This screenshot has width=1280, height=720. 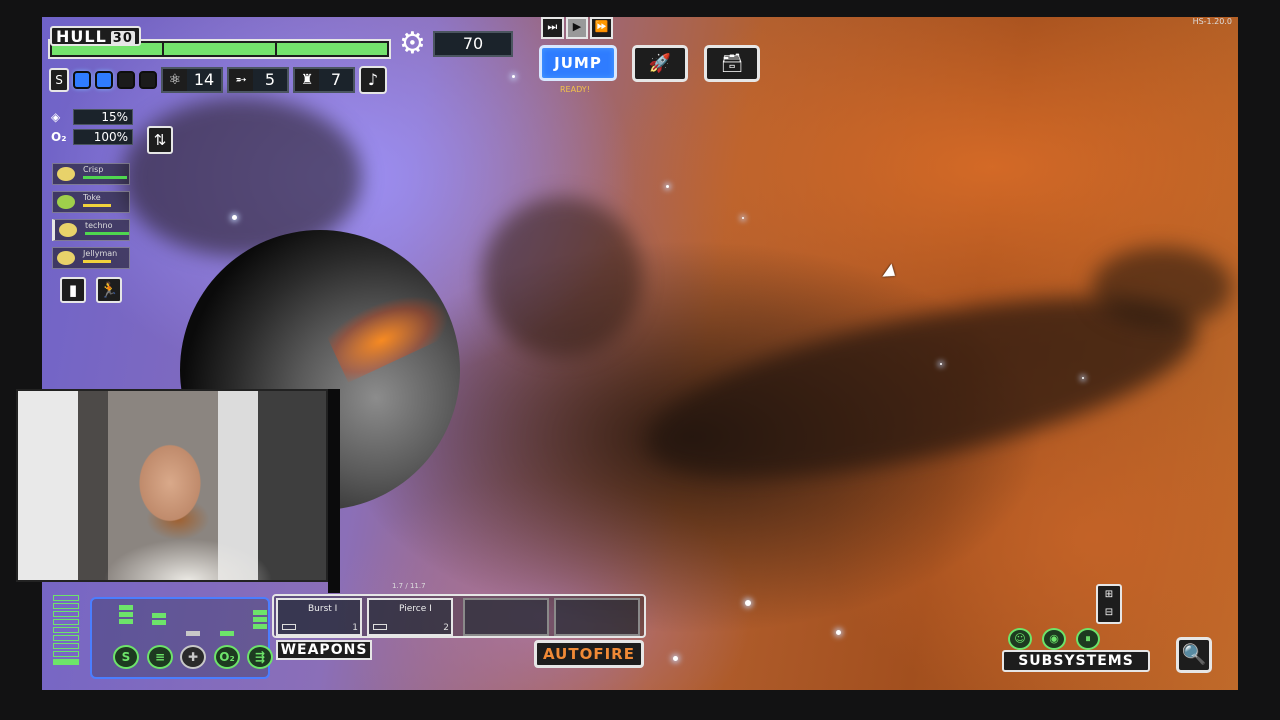 I want to click on missile-value: 5, so click(x=270, y=79).